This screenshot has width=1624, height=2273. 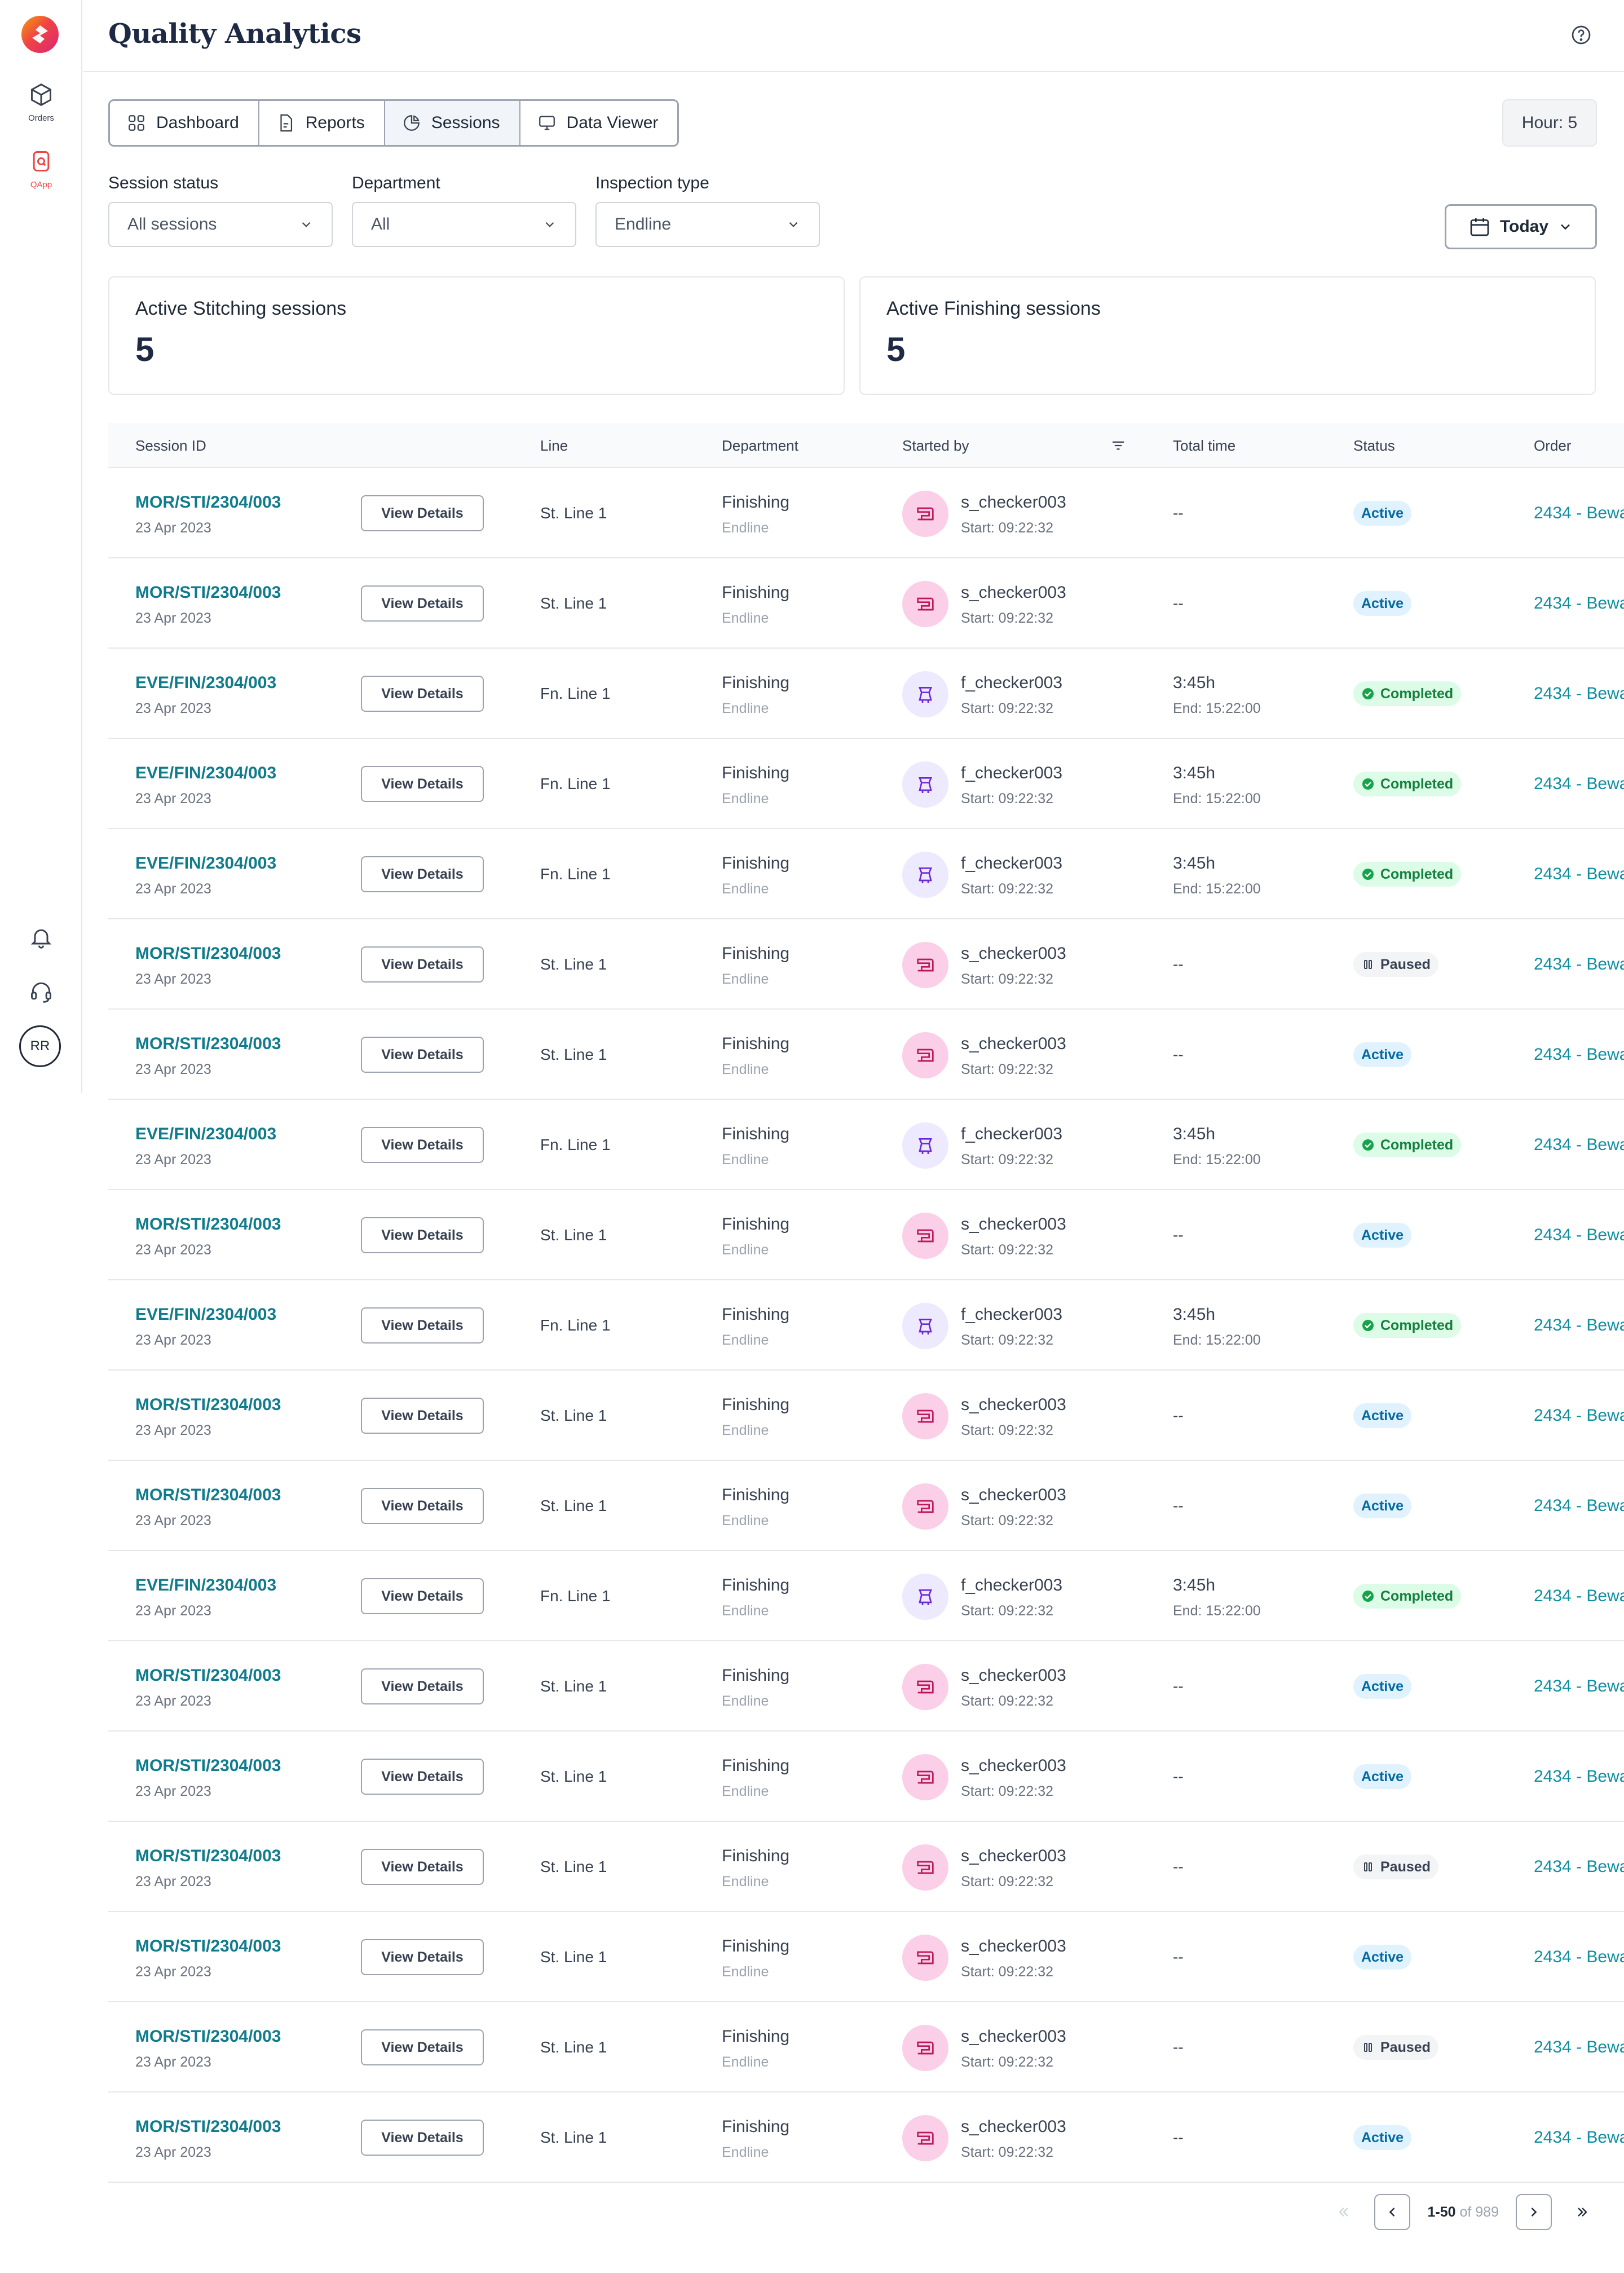 I want to click on tab-sessions: Sessions, so click(x=452, y=123).